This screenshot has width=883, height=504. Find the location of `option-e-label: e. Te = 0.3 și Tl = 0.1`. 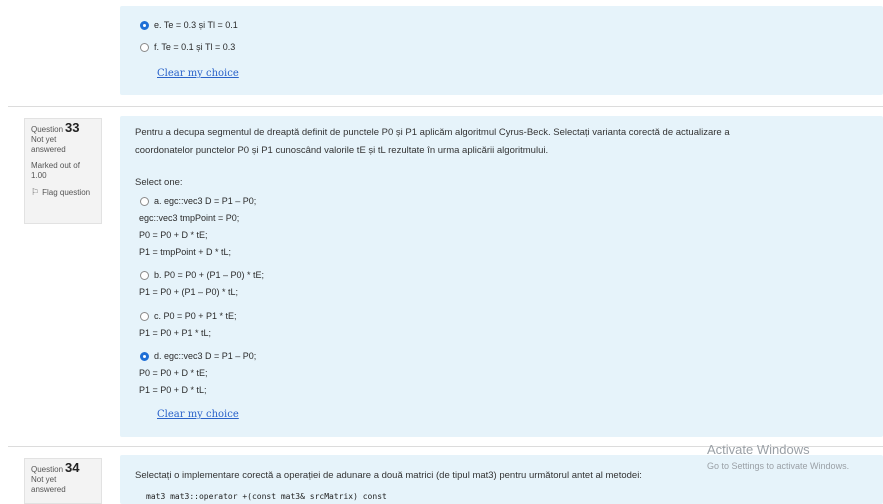

option-e-label: e. Te = 0.3 și Tl = 0.1 is located at coordinates (196, 25).